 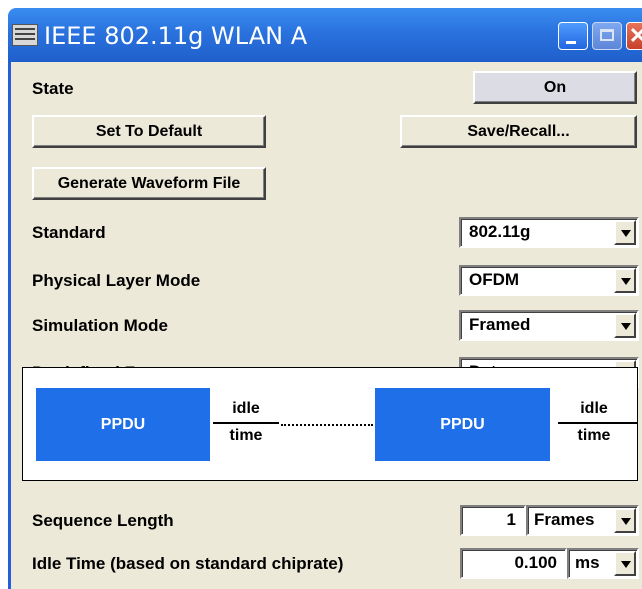 I want to click on ppdu-block-1: PPDU, so click(x=123, y=424).